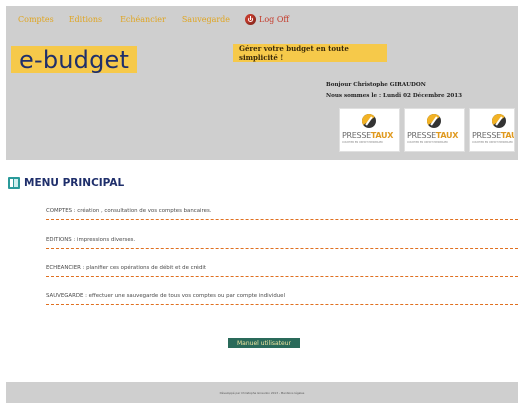 This screenshot has width=518, height=411. I want to click on copyright: Développé par Christophe Giraudon 2013 -, so click(249, 392).